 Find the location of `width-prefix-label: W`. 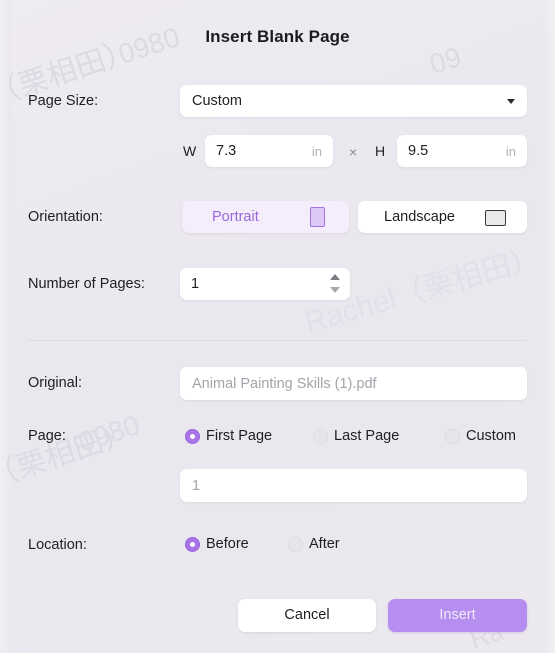

width-prefix-label: W is located at coordinates (190, 151).